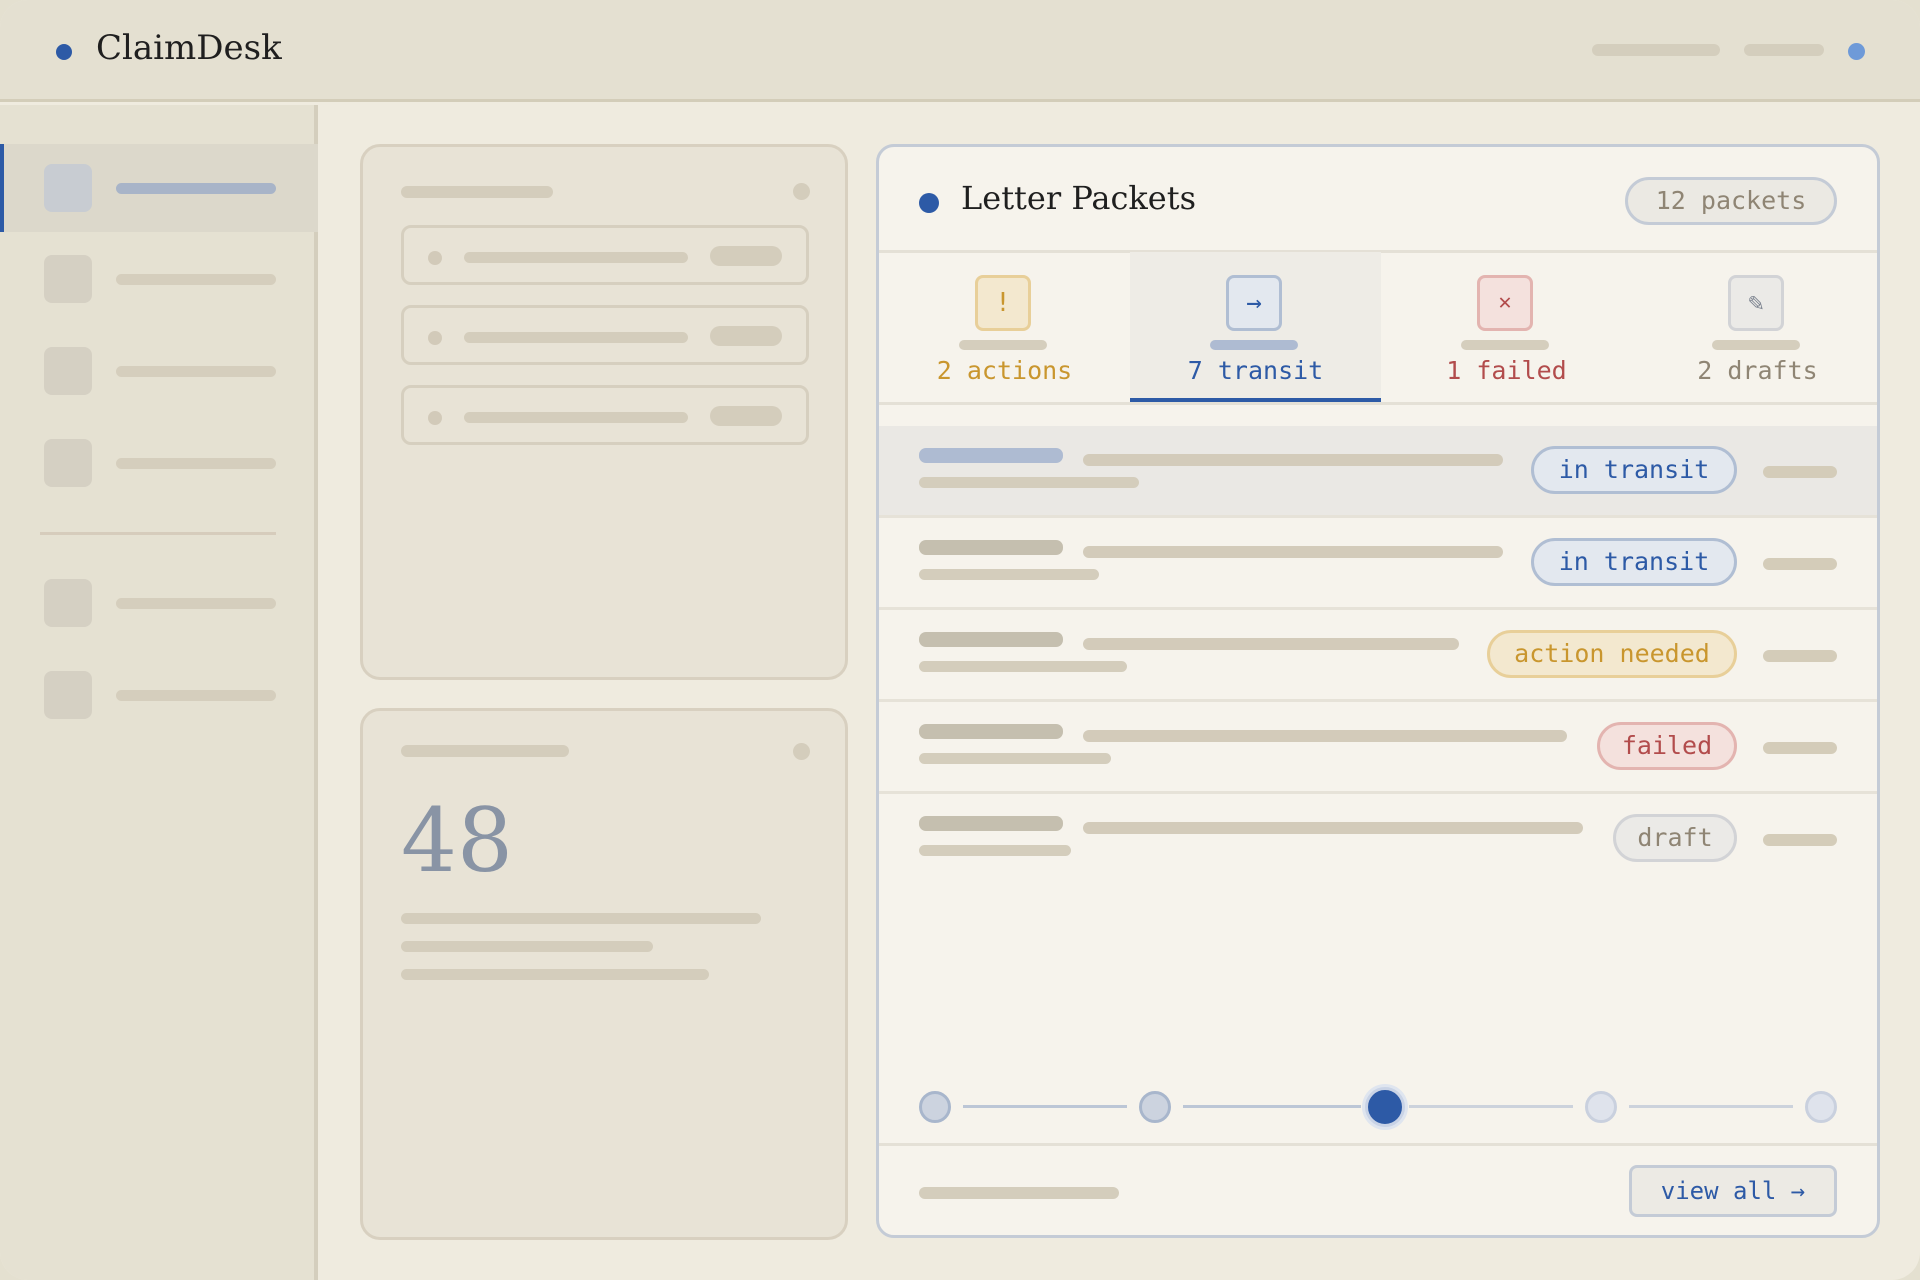 The image size is (1920, 1280). I want to click on arrow-right-icon: →, so click(1254, 303).